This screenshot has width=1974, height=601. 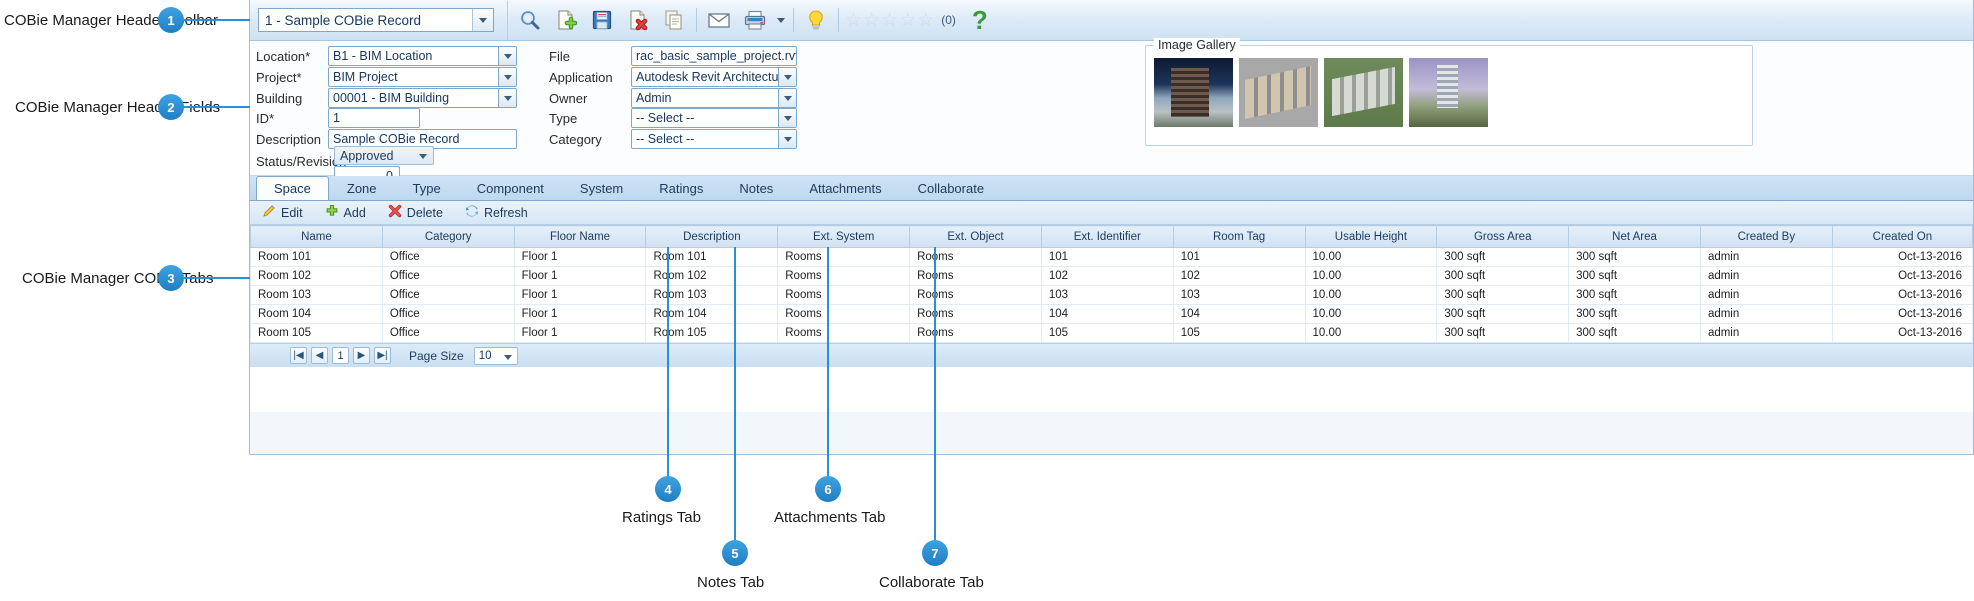 I want to click on cell-net-area: 300 sqft, so click(x=1634, y=314).